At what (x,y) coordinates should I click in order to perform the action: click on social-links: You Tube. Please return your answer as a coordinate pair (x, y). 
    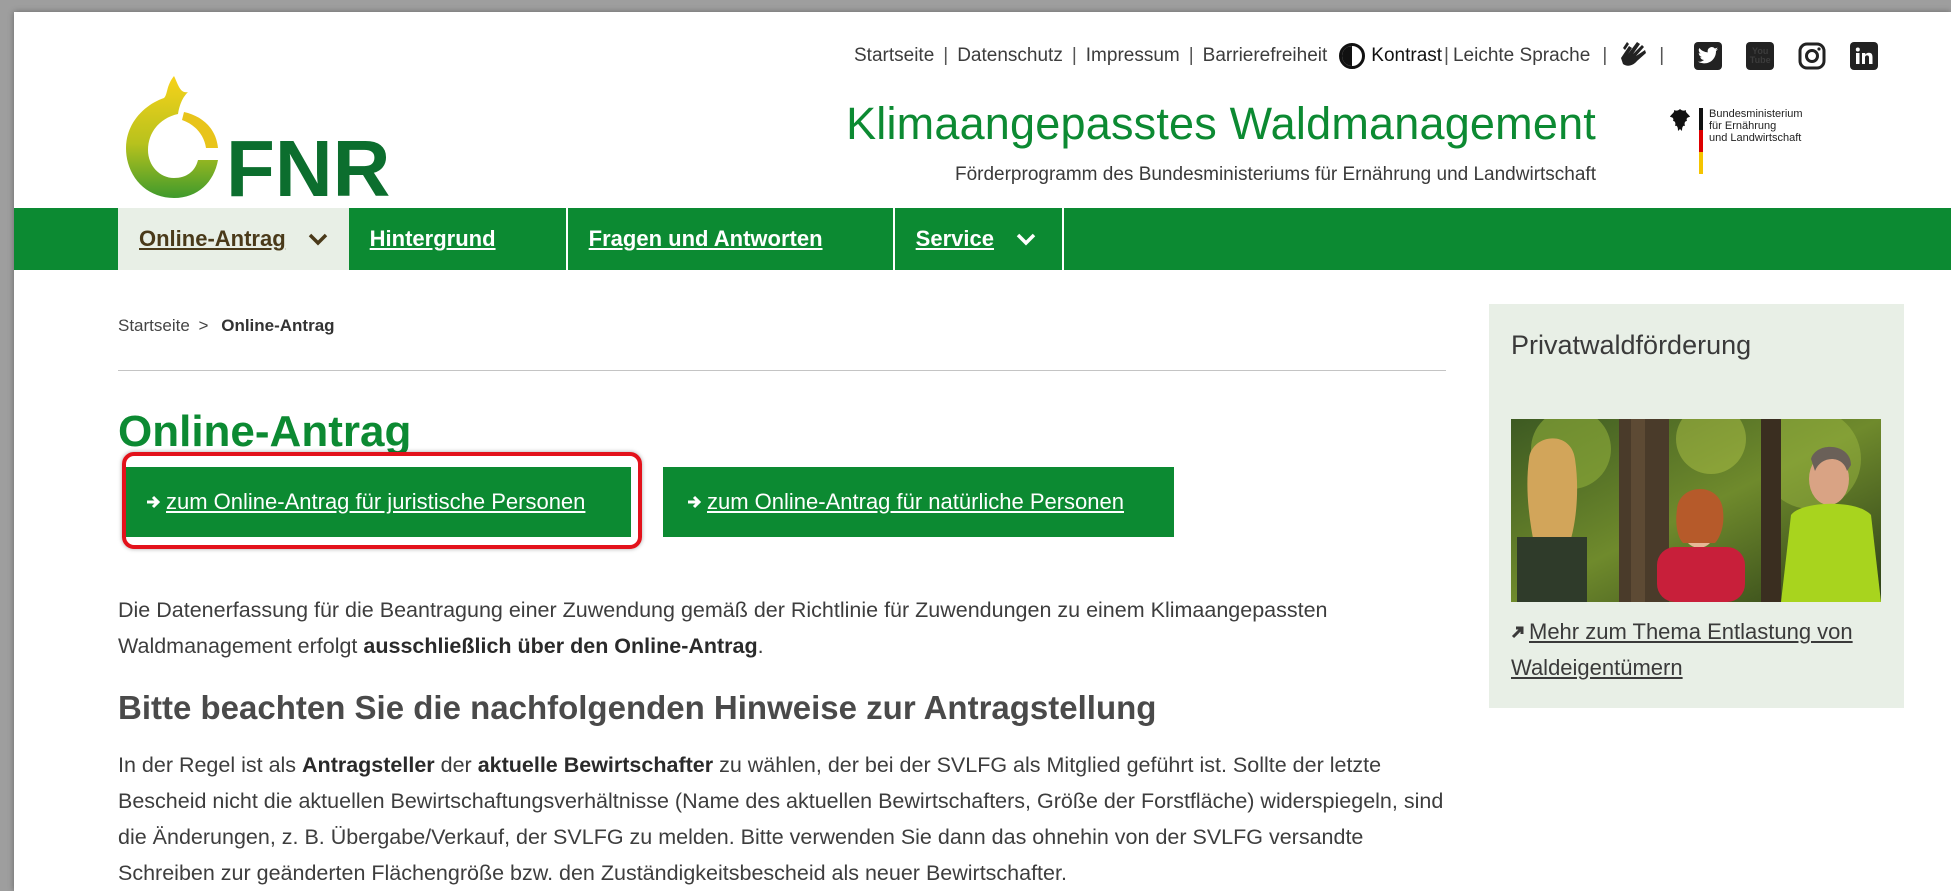
    Looking at the image, I should click on (1774, 56).